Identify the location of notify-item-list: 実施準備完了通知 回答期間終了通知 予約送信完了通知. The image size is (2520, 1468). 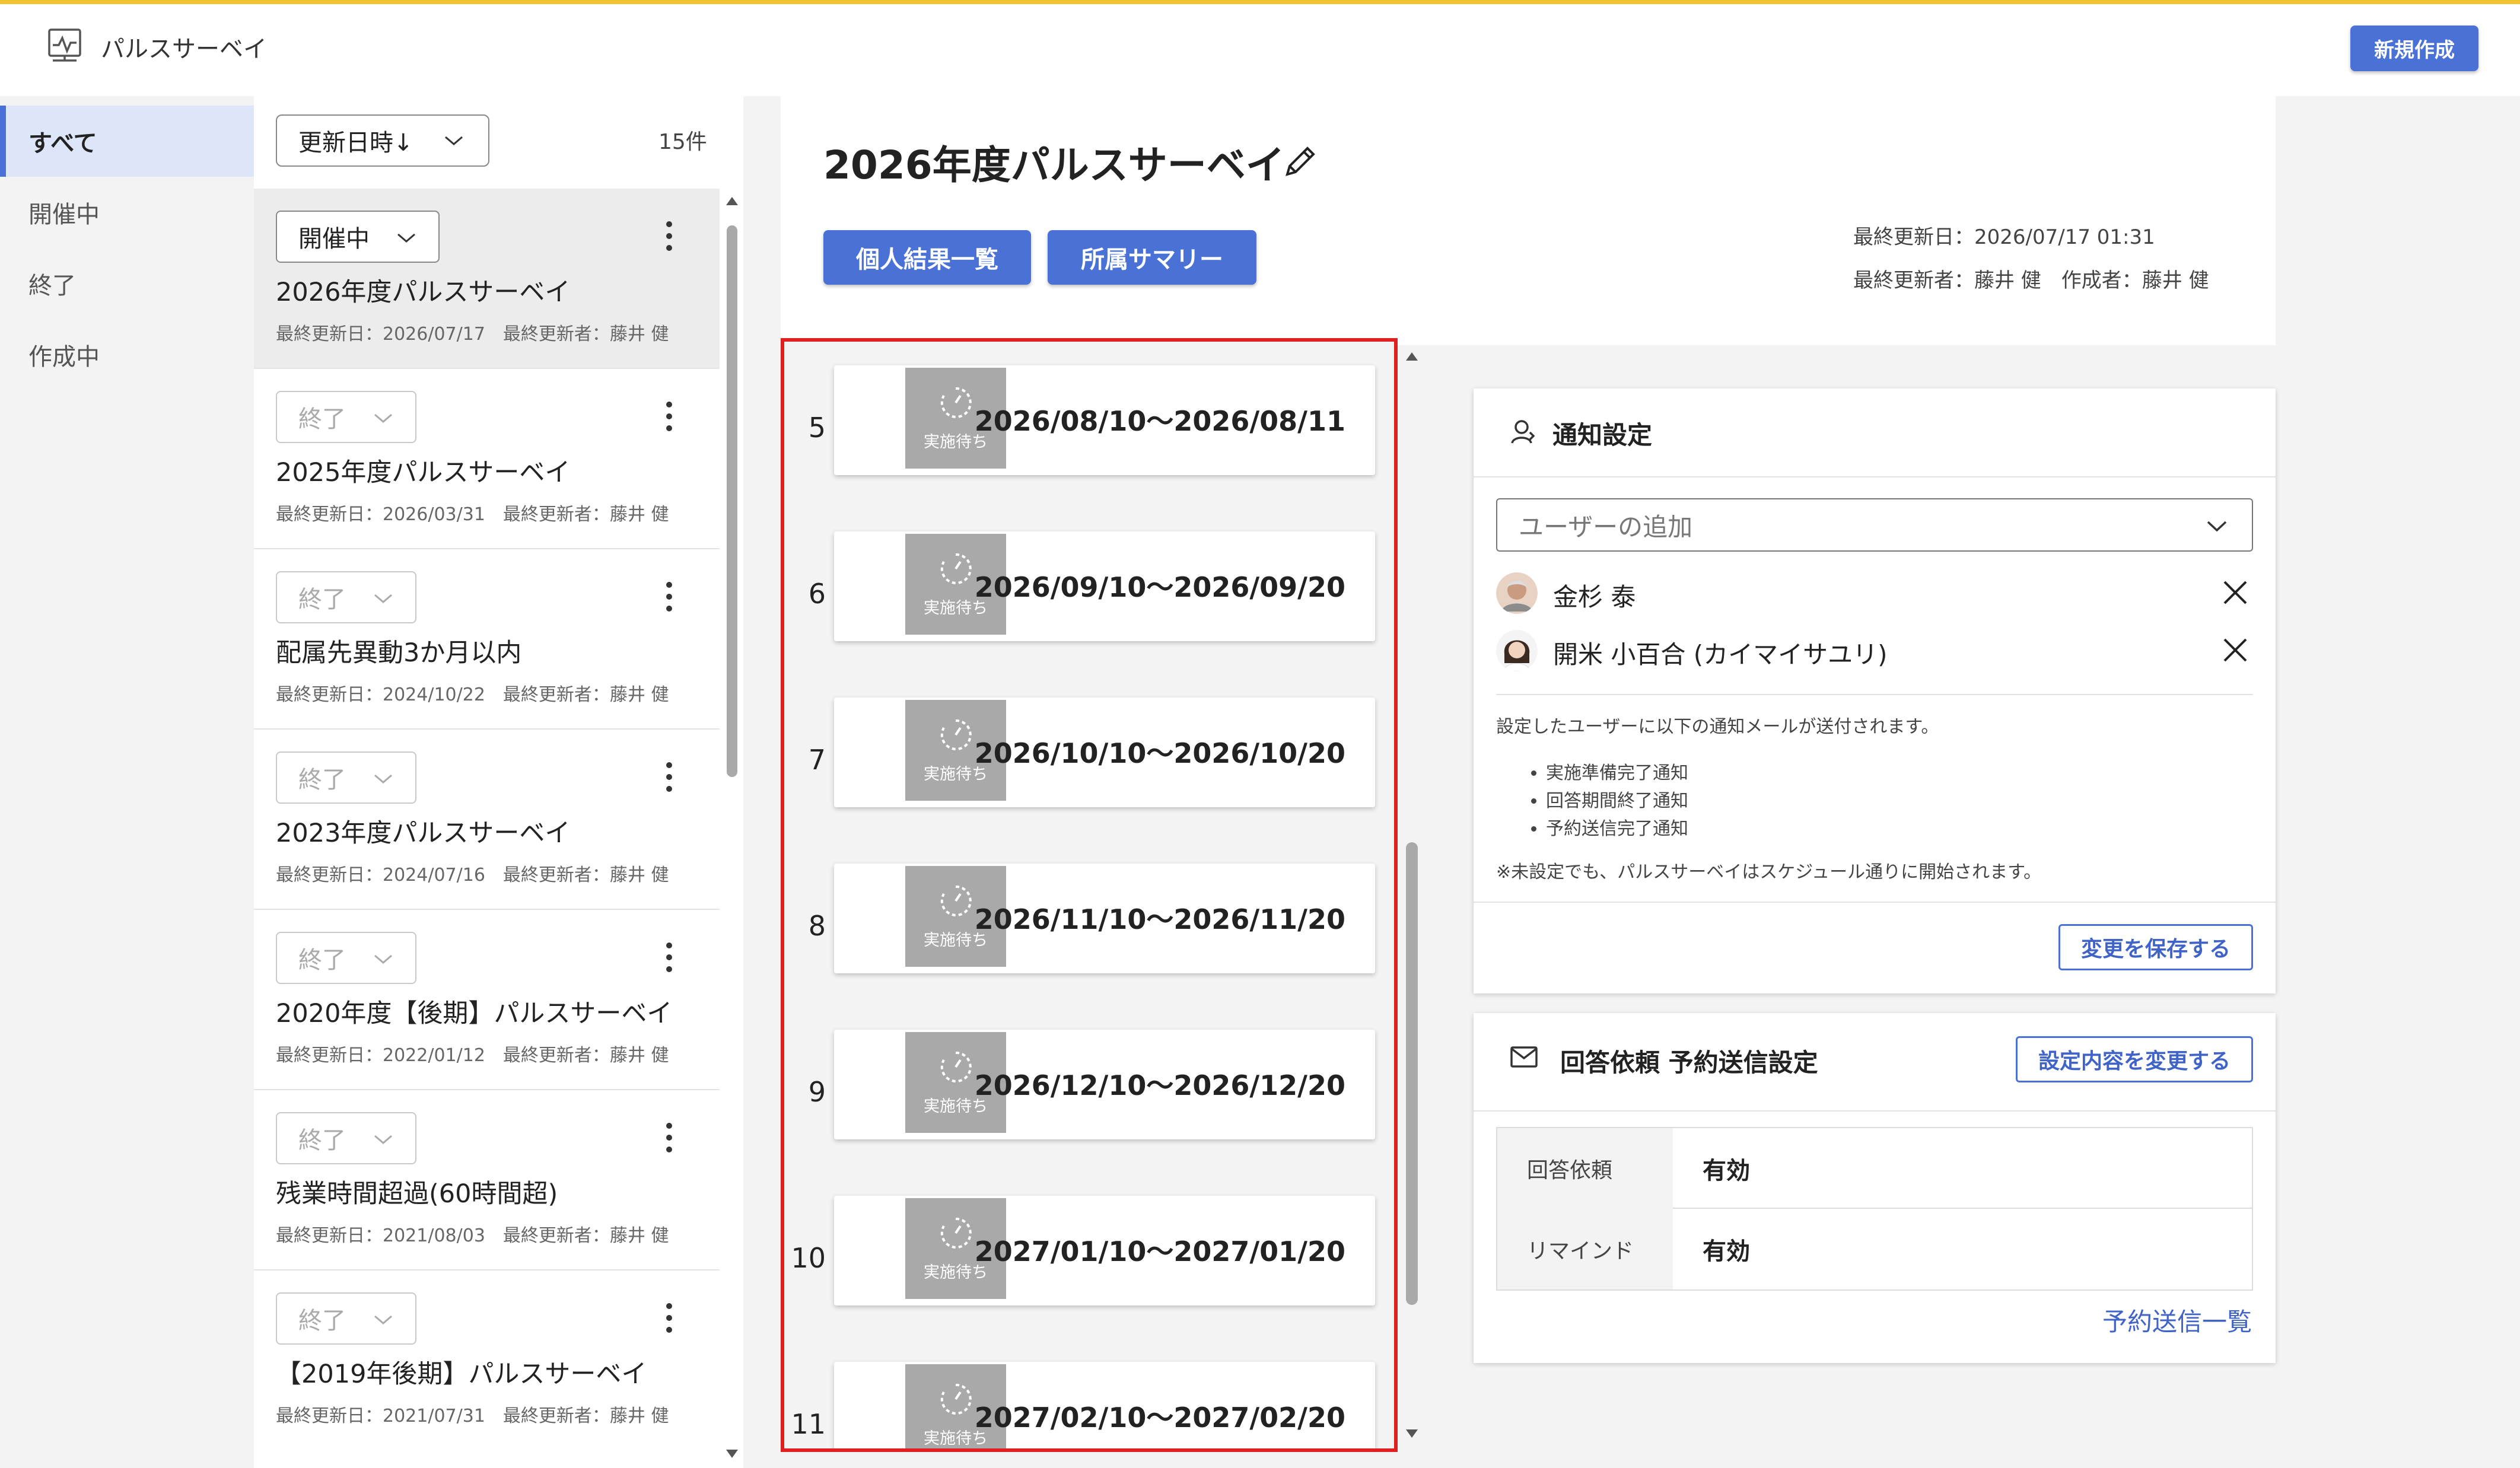
(1603, 801).